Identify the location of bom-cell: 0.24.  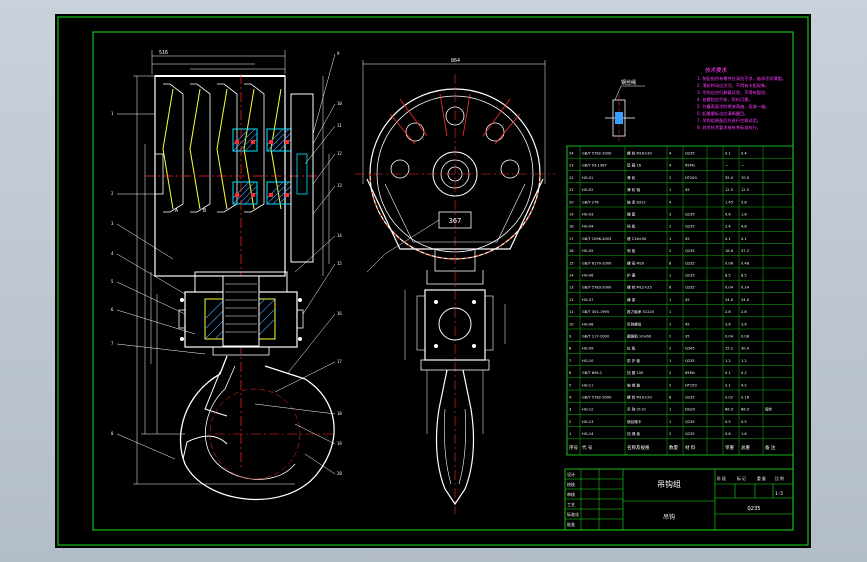
(745, 288).